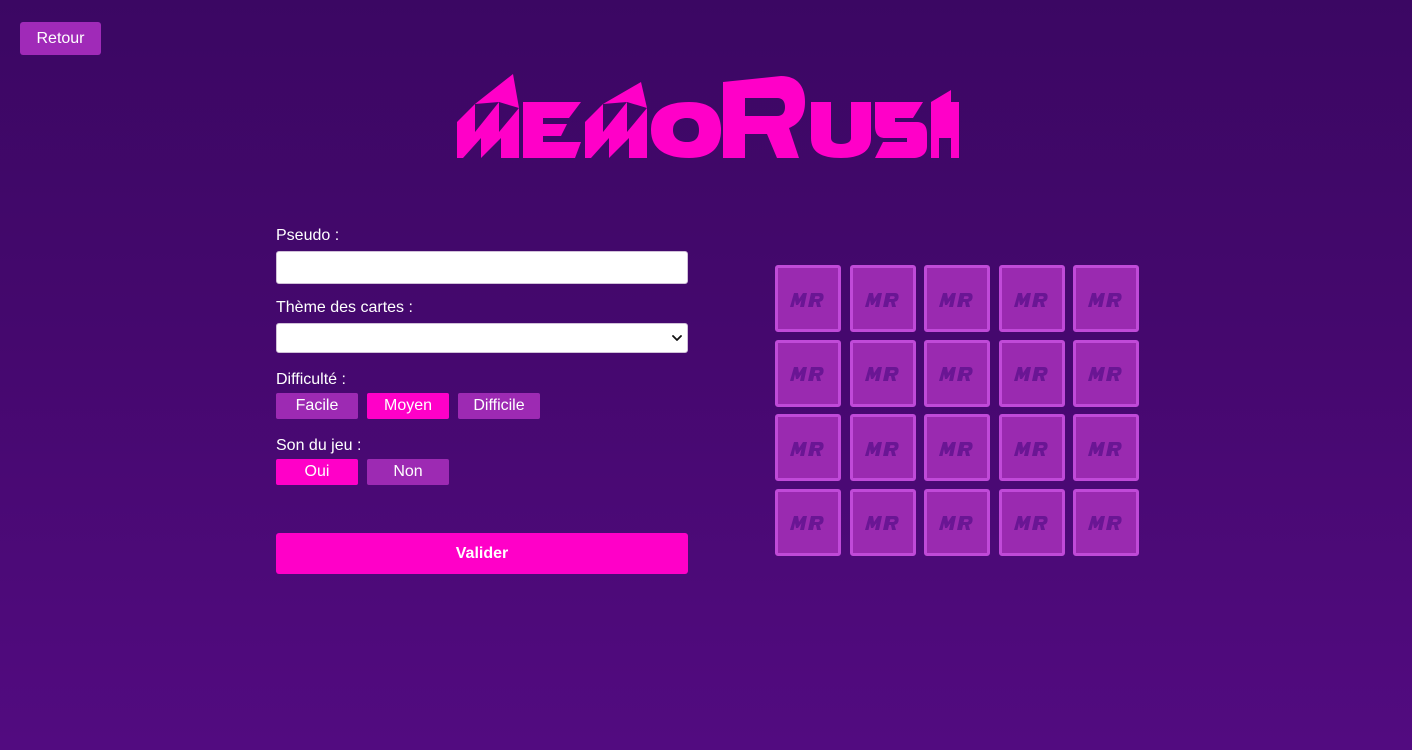  What do you see at coordinates (317, 406) in the screenshot?
I see `difficulty-easy-button: Facile` at bounding box center [317, 406].